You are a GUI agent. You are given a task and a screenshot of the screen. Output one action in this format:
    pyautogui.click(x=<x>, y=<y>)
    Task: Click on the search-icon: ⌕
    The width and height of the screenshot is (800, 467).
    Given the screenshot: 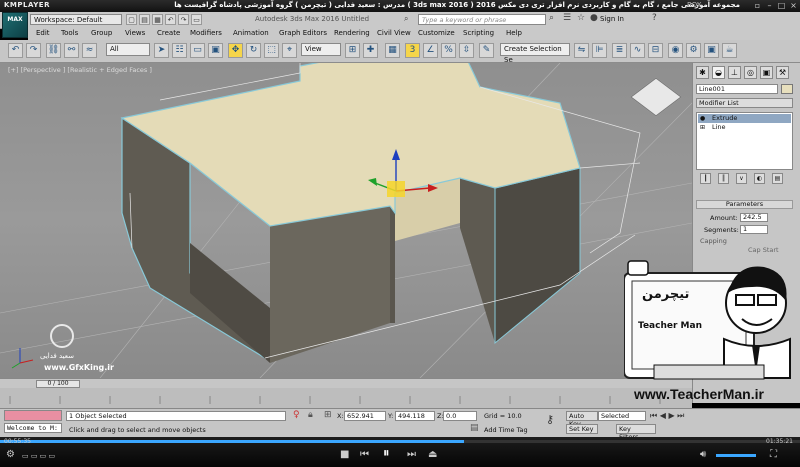 What is the action you would take?
    pyautogui.click(x=551, y=18)
    